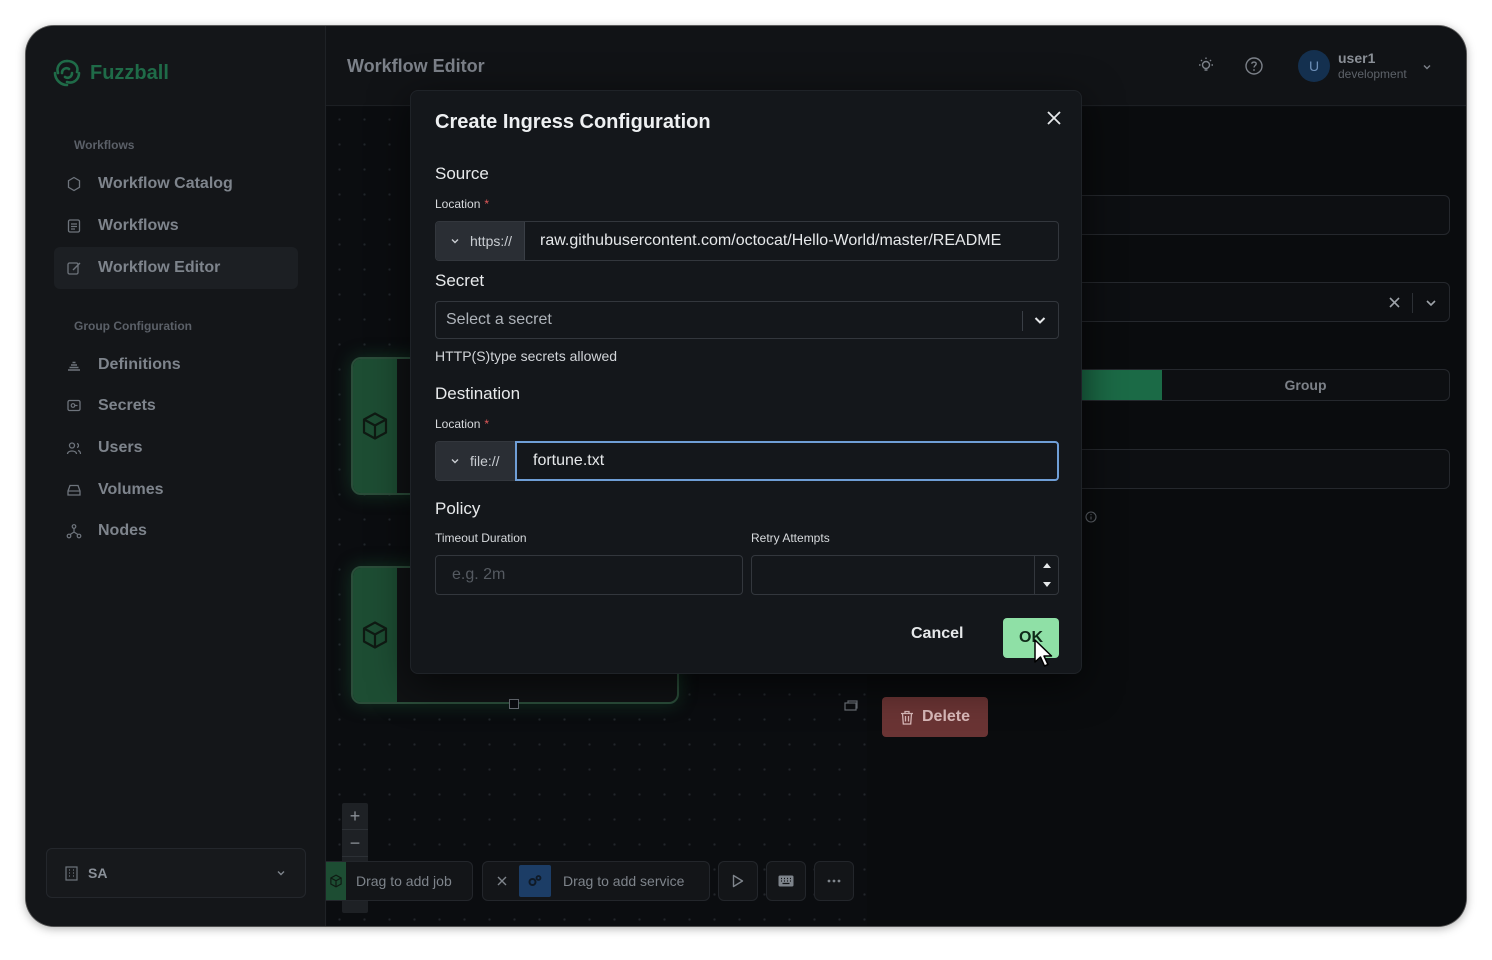 The image size is (1492, 960). What do you see at coordinates (74, 366) in the screenshot?
I see `stack-icon` at bounding box center [74, 366].